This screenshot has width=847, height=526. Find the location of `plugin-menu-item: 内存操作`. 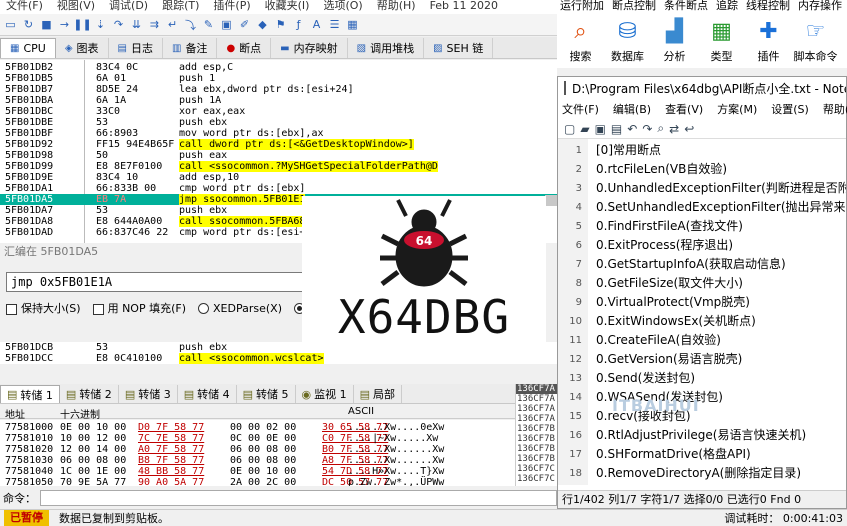

plugin-menu-item: 内存操作 is located at coordinates (820, 7).